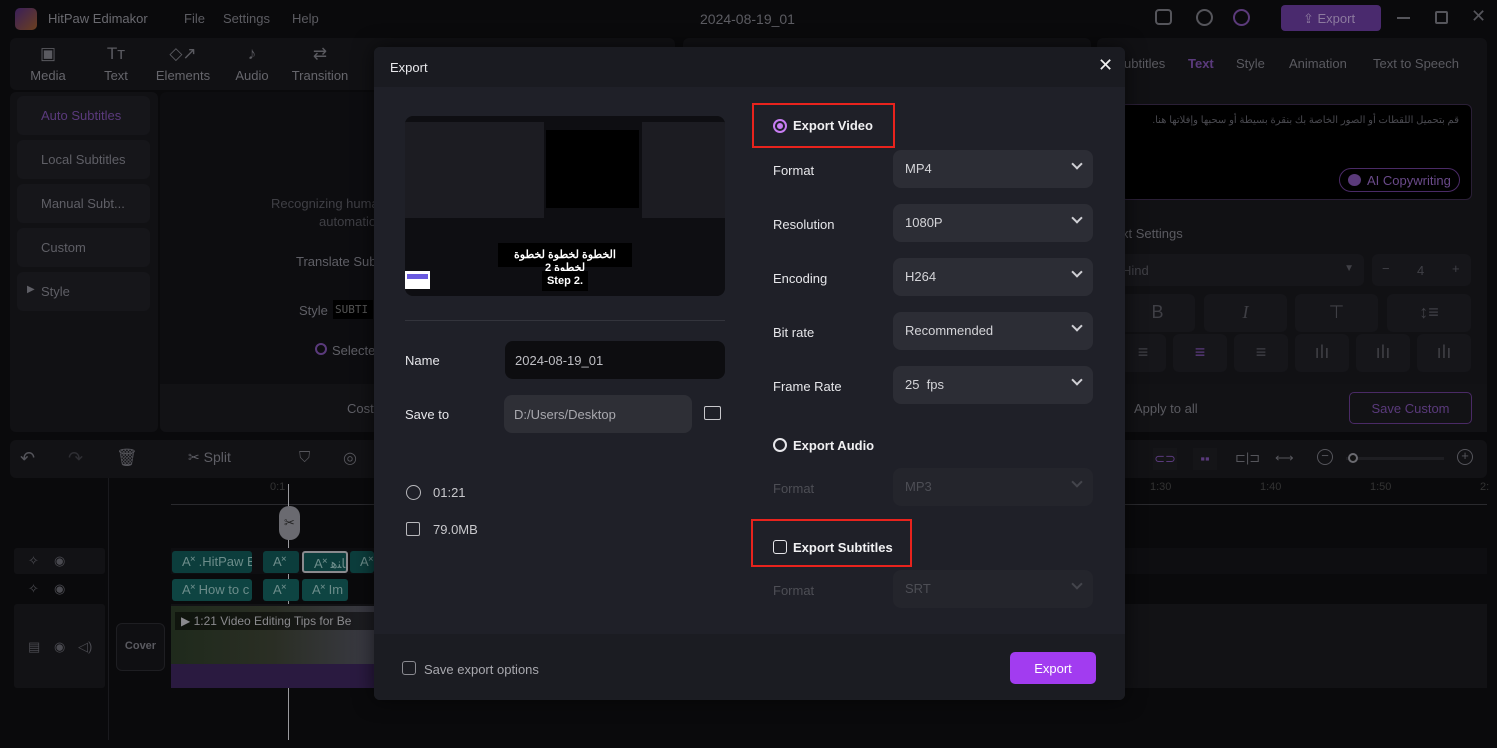 This screenshot has height=748, width=1497. What do you see at coordinates (598, 414) in the screenshot?
I see `save-to-path: D:/Users/Desktop` at bounding box center [598, 414].